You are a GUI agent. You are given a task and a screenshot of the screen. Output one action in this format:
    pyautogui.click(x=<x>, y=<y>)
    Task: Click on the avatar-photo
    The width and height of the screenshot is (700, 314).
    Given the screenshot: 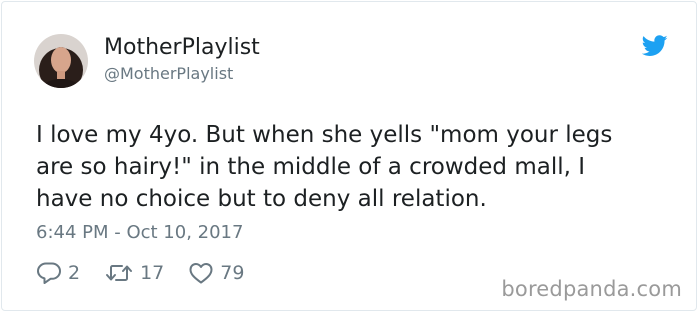 What is the action you would take?
    pyautogui.click(x=61, y=61)
    